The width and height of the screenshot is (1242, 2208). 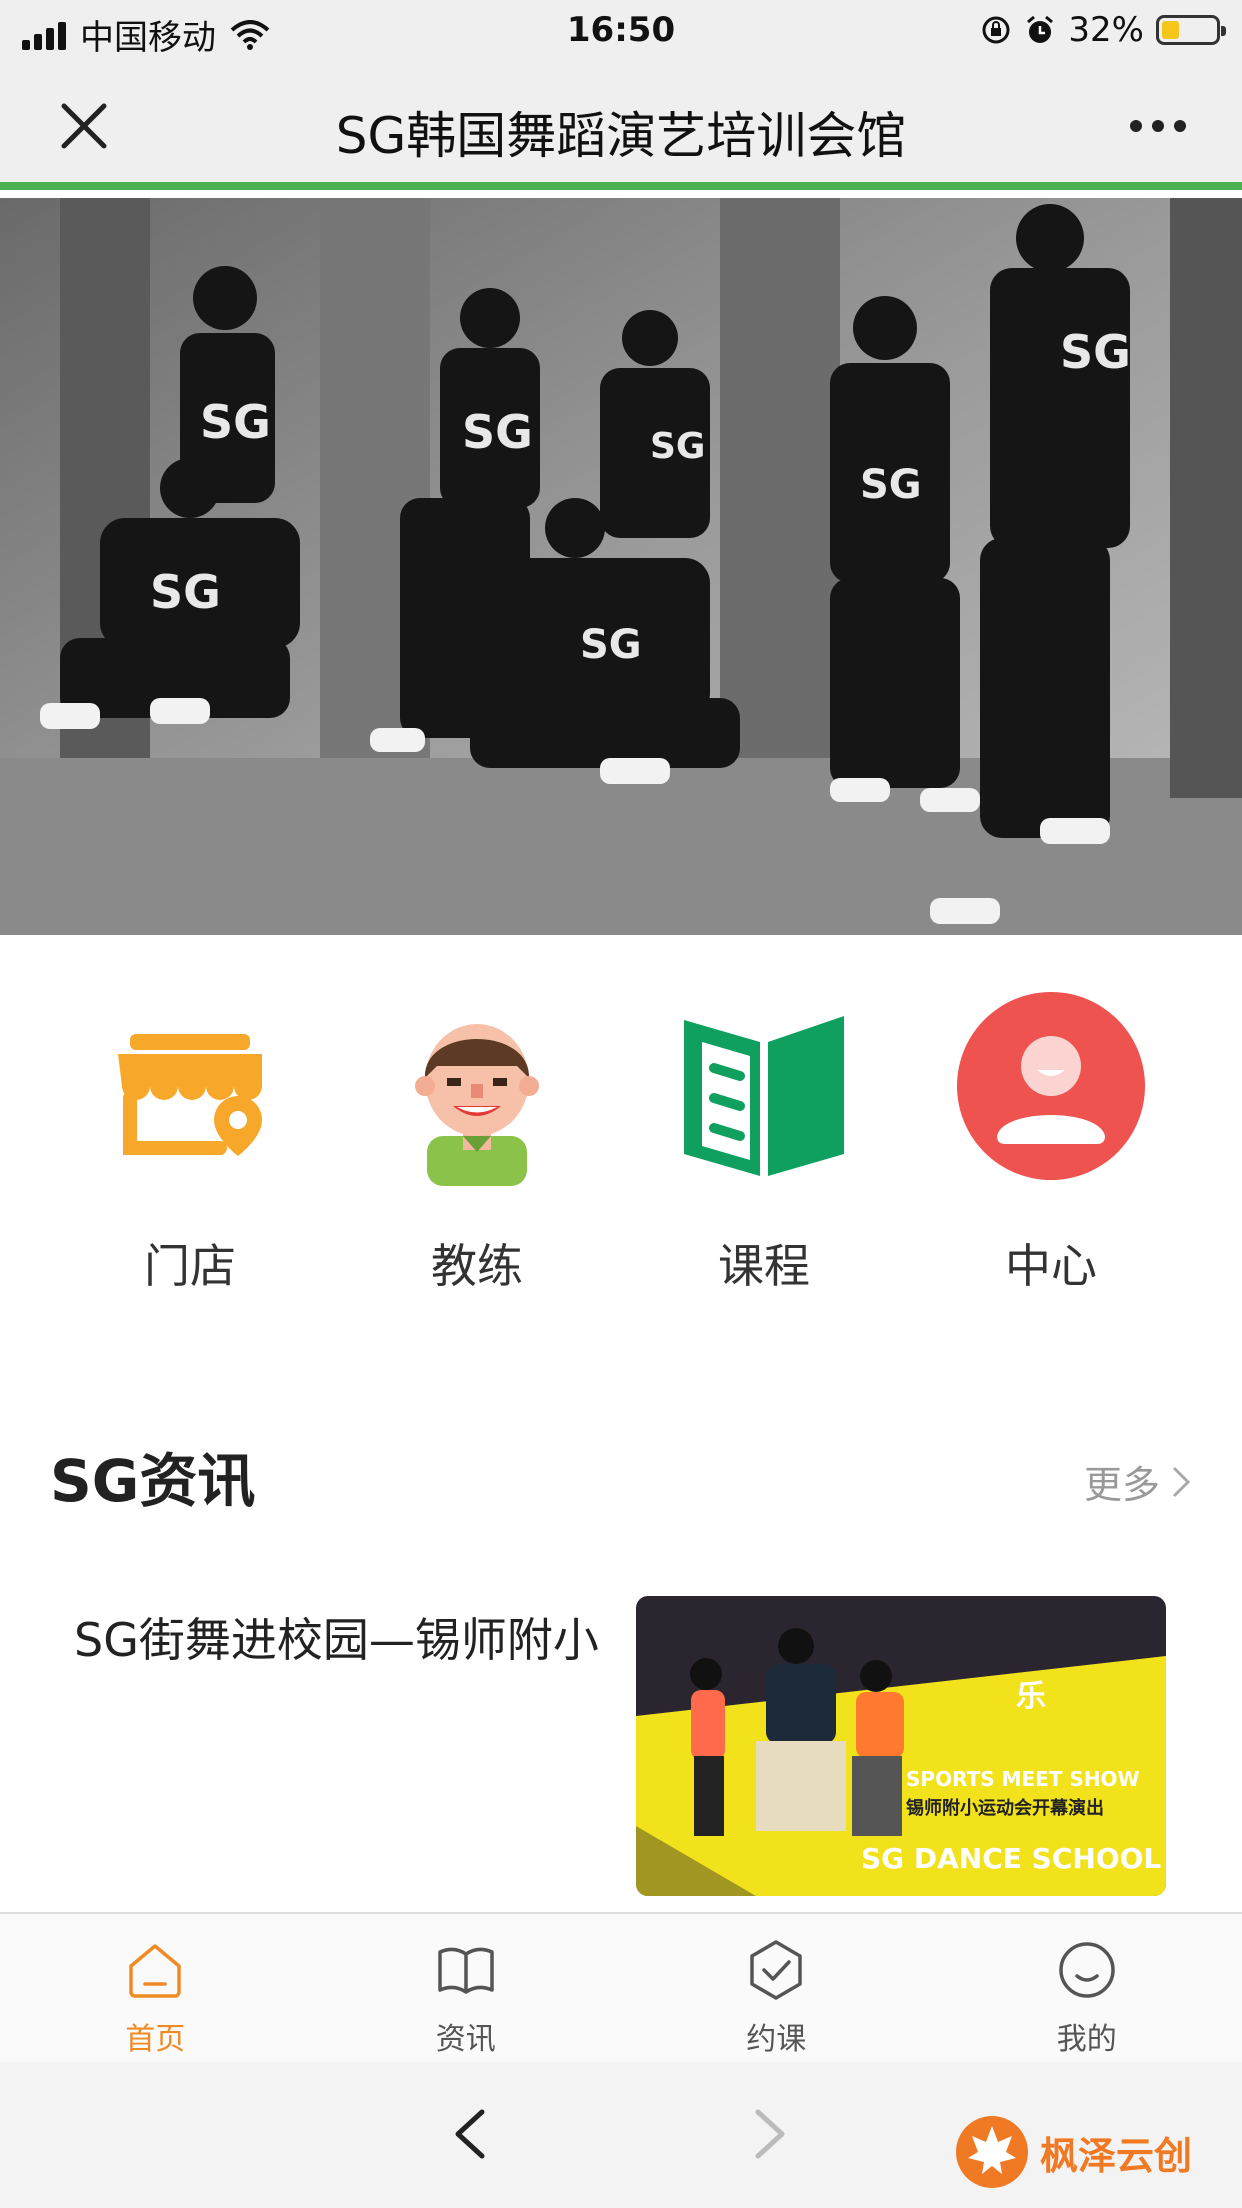 I want to click on thumb-line-1: SPORTS MEET SHOW, so click(x=1023, y=1779).